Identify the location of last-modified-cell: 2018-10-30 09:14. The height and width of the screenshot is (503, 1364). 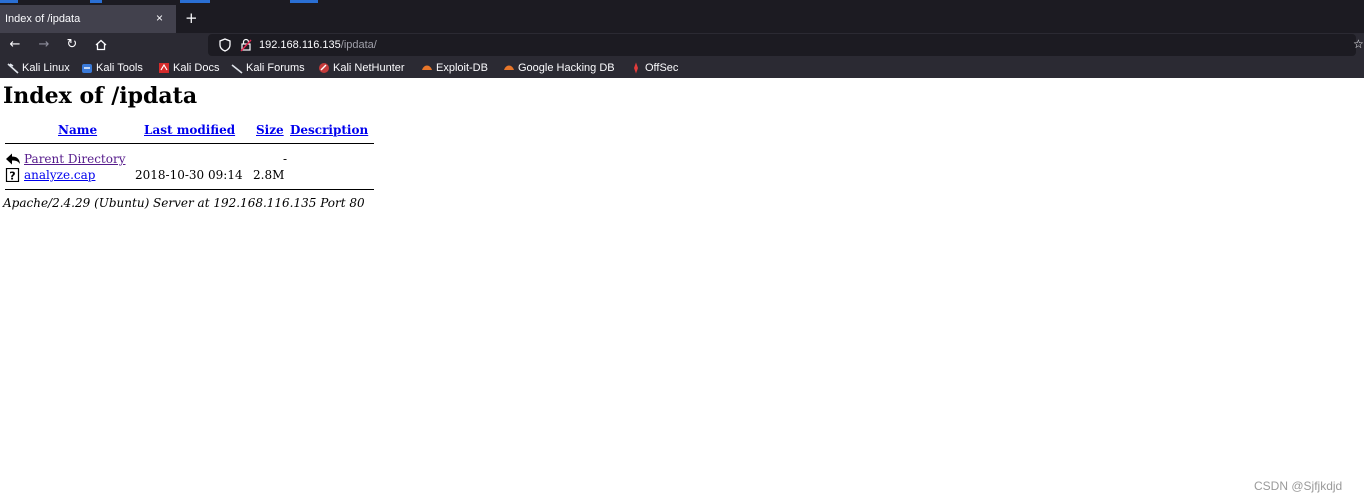
(189, 175).